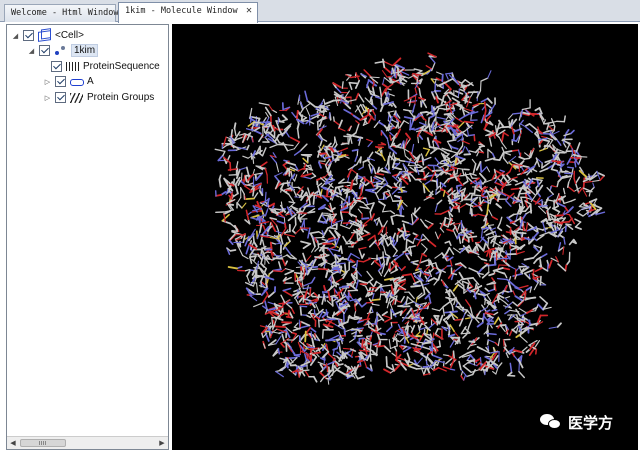 The image size is (640, 456). Describe the element at coordinates (65, 13) in the screenshot. I see `tab-label: Welcome - Html Window` at that location.